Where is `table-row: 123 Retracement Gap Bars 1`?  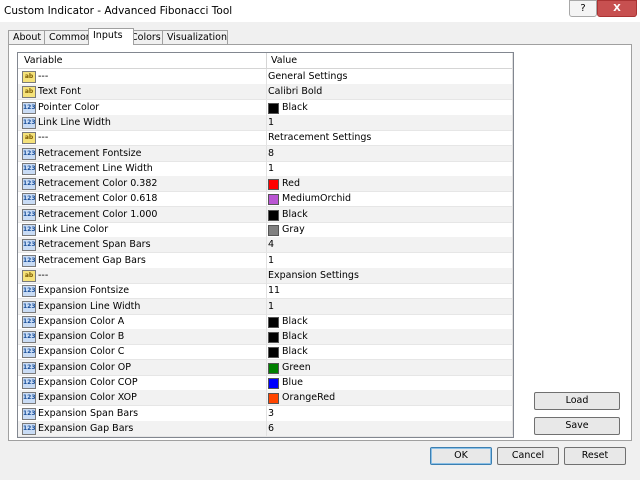
table-row: 123 Retracement Gap Bars 1 is located at coordinates (265, 260).